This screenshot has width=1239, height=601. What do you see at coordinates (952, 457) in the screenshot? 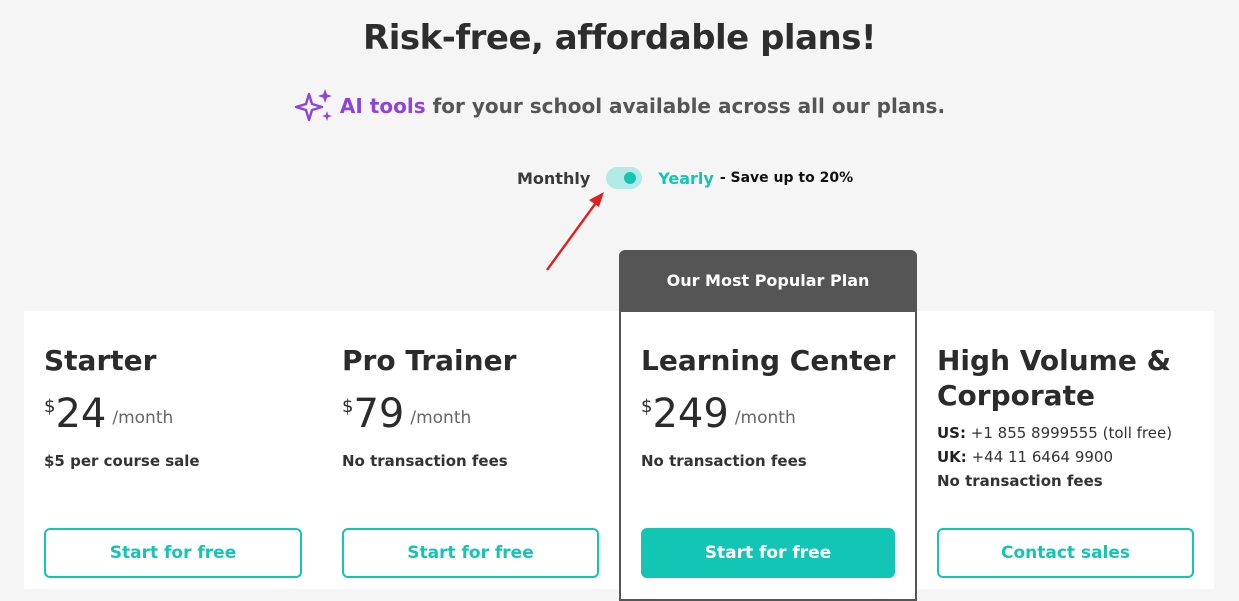
I see `uk-label: UK:` at bounding box center [952, 457].